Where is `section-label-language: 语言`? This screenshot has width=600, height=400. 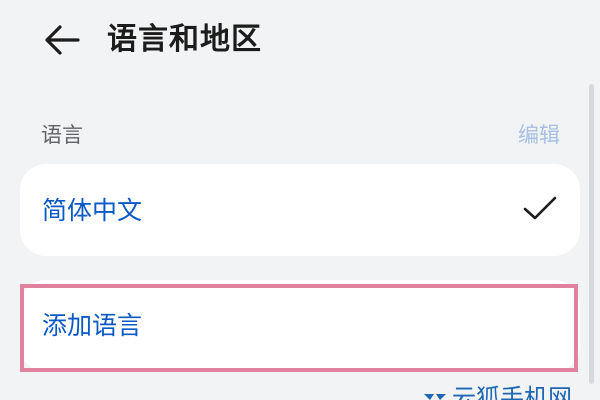
section-label-language: 语言 is located at coordinates (62, 135).